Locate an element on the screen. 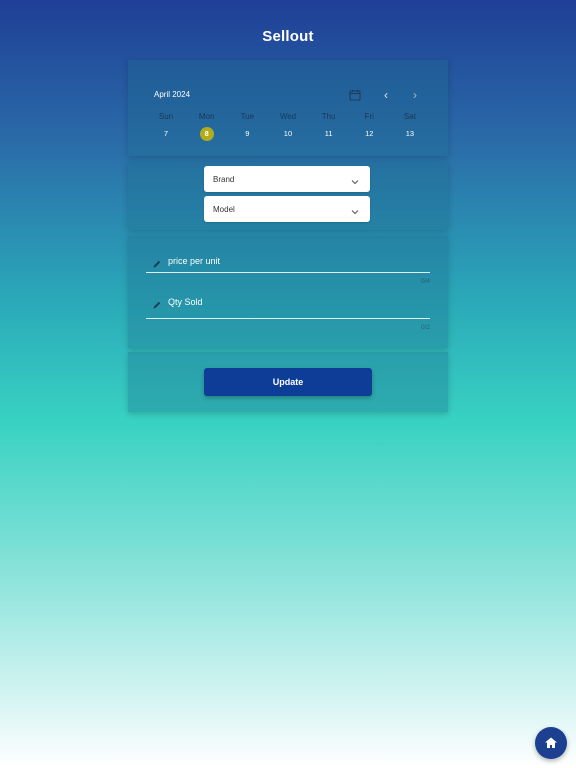 This screenshot has height=768, width=576. day-name: Sat is located at coordinates (409, 116).